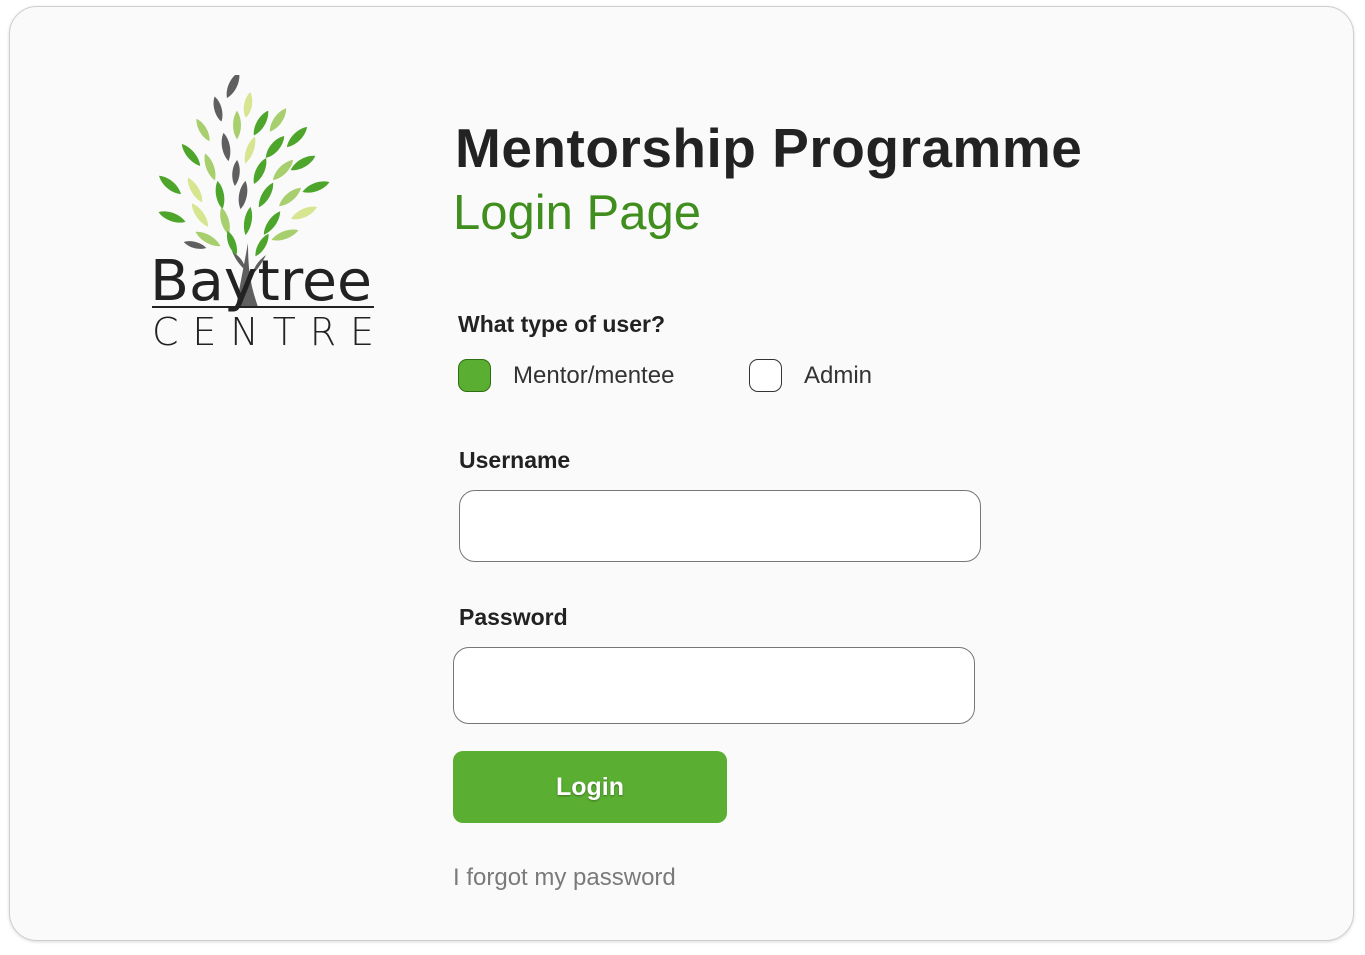 The height and width of the screenshot is (955, 1365). I want to click on user-type-label: What type of user?, so click(562, 324).